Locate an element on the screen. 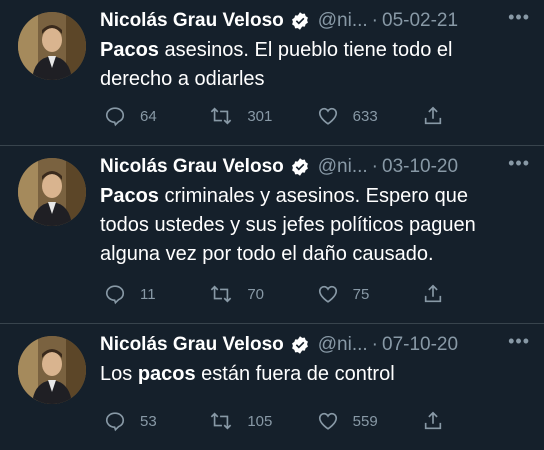  retweet-count: 301 is located at coordinates (260, 116).